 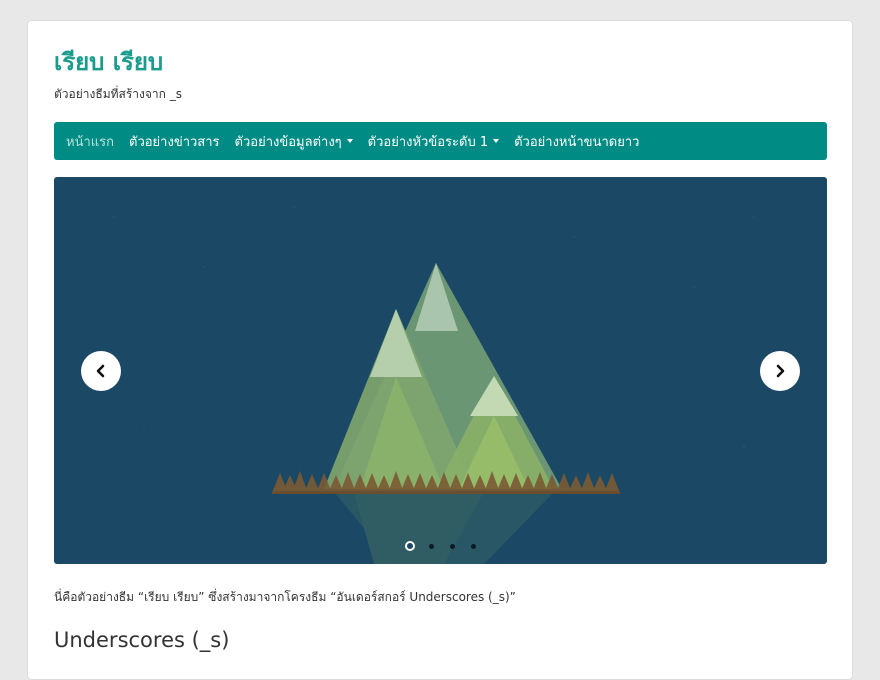 I want to click on nav-item-data: ตัวอย่างข้อมูลต่างๆ, so click(x=294, y=141).